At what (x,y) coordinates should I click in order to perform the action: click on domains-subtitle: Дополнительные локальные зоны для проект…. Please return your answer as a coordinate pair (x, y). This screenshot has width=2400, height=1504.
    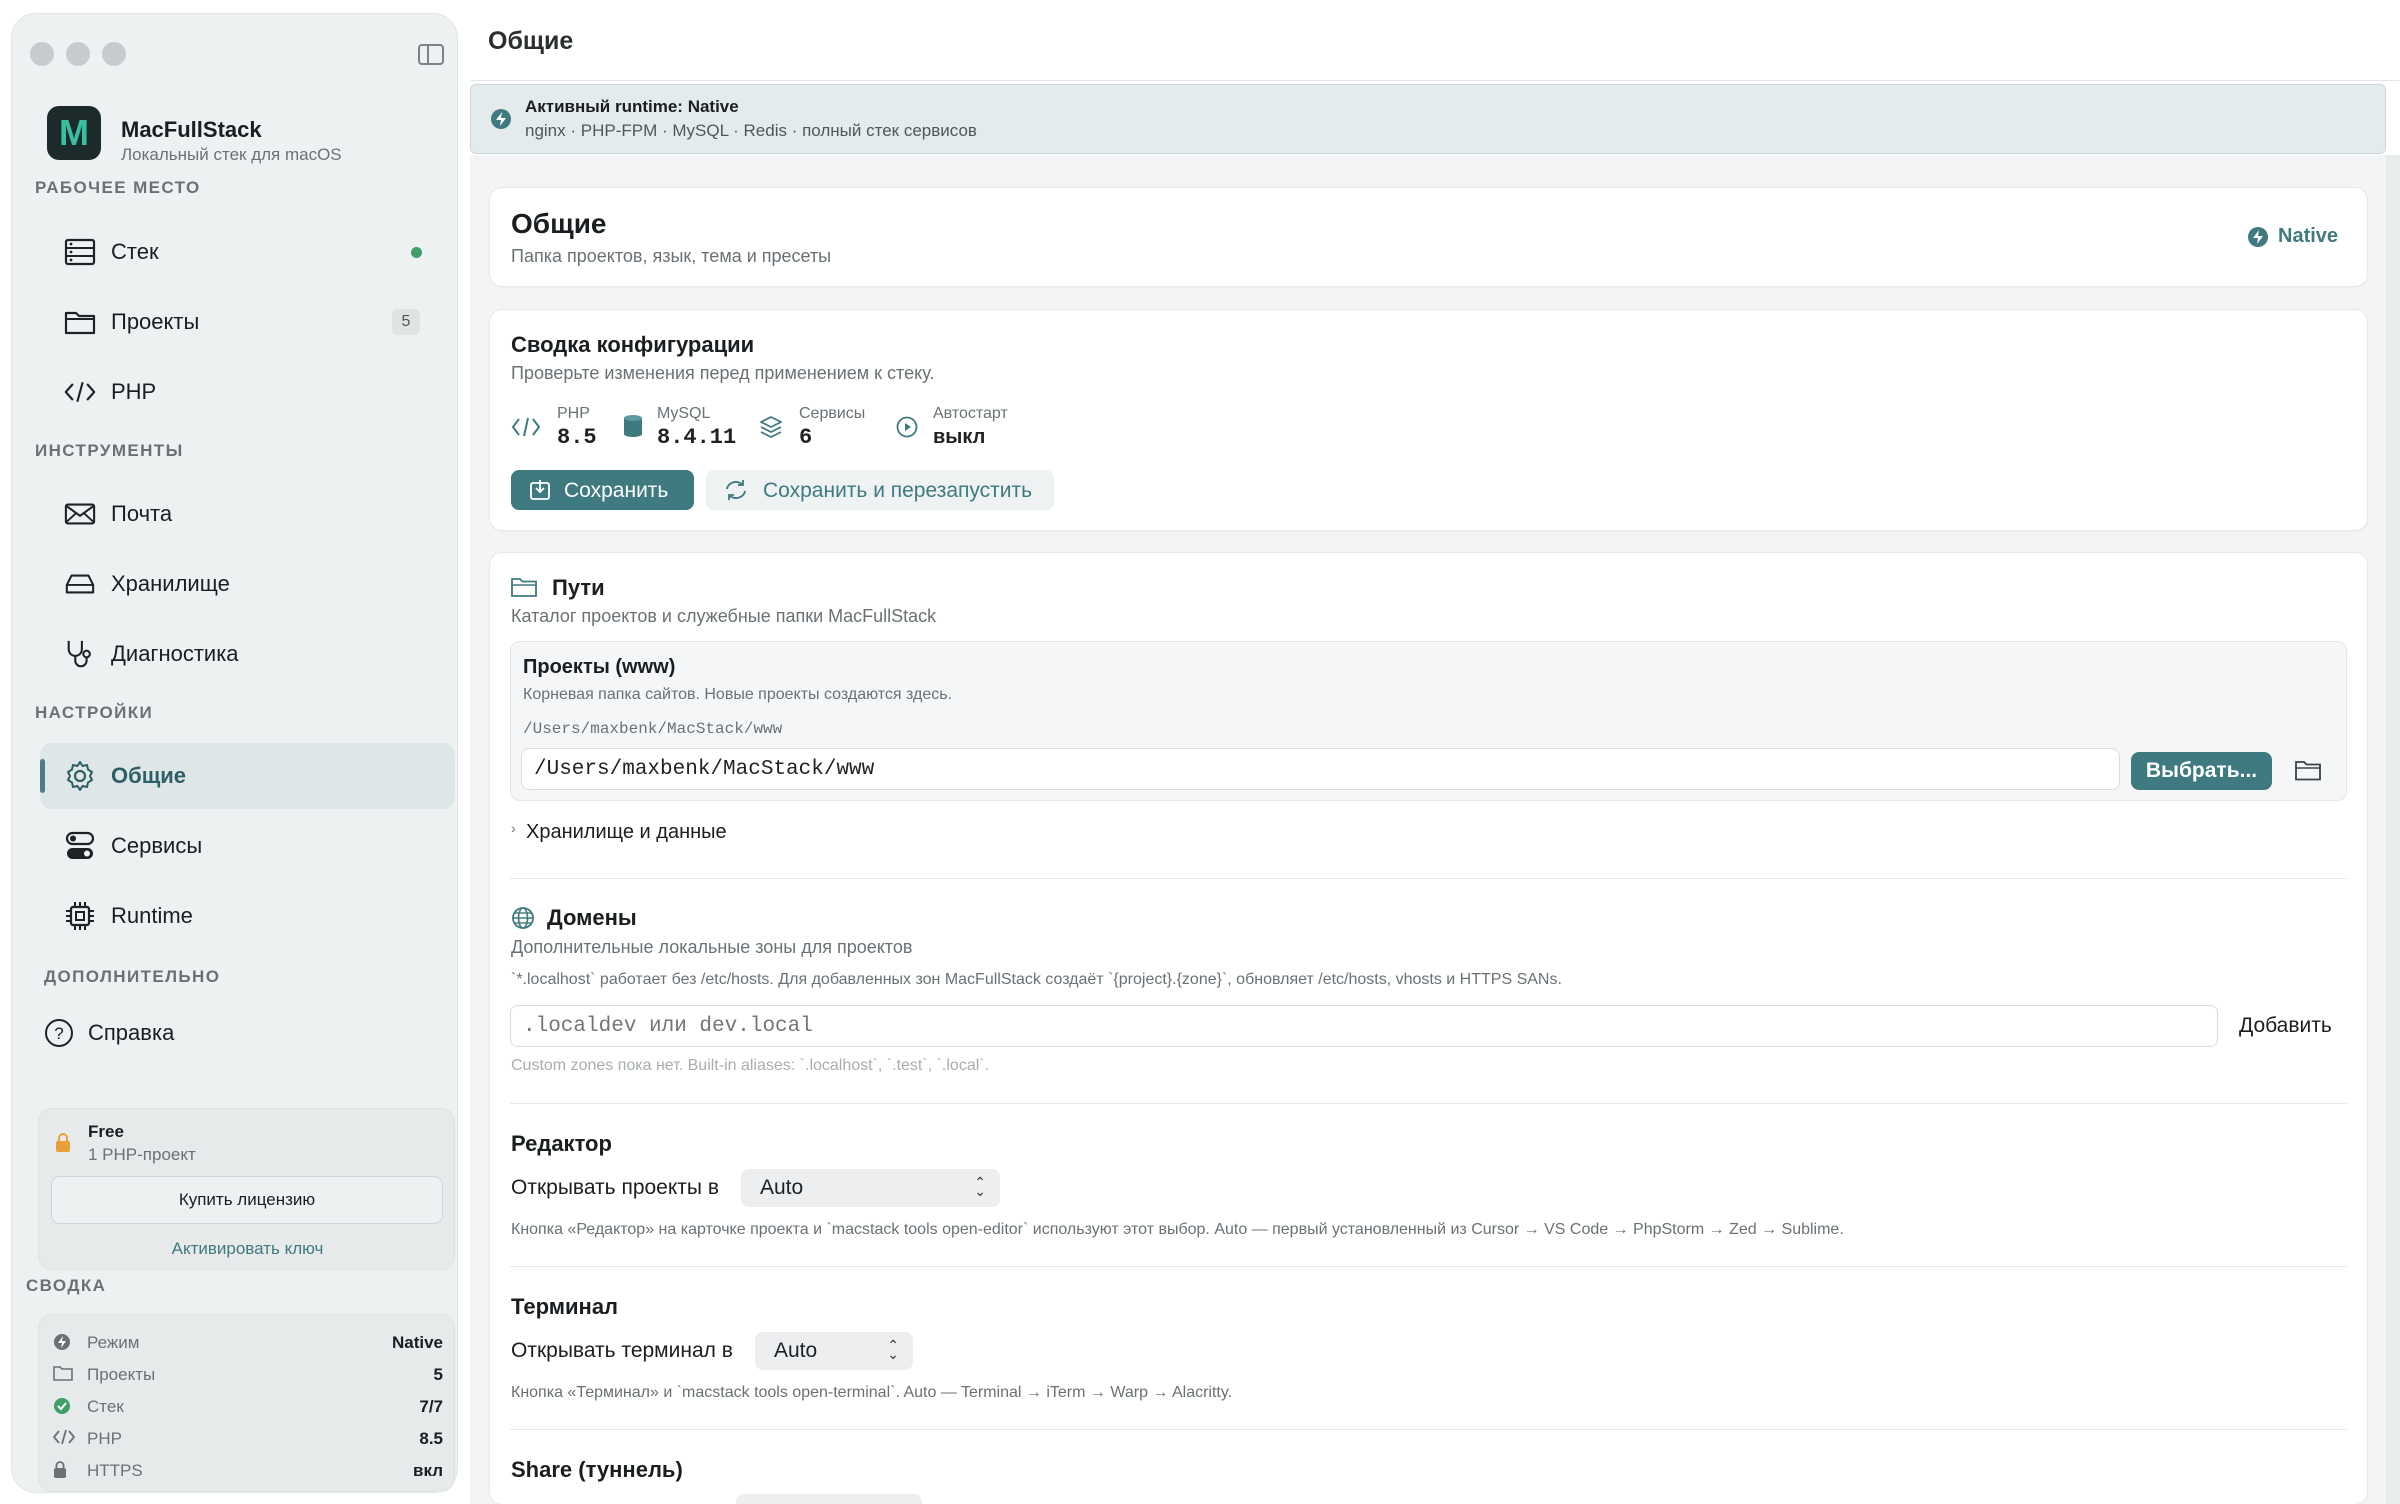
    Looking at the image, I should click on (712, 947).